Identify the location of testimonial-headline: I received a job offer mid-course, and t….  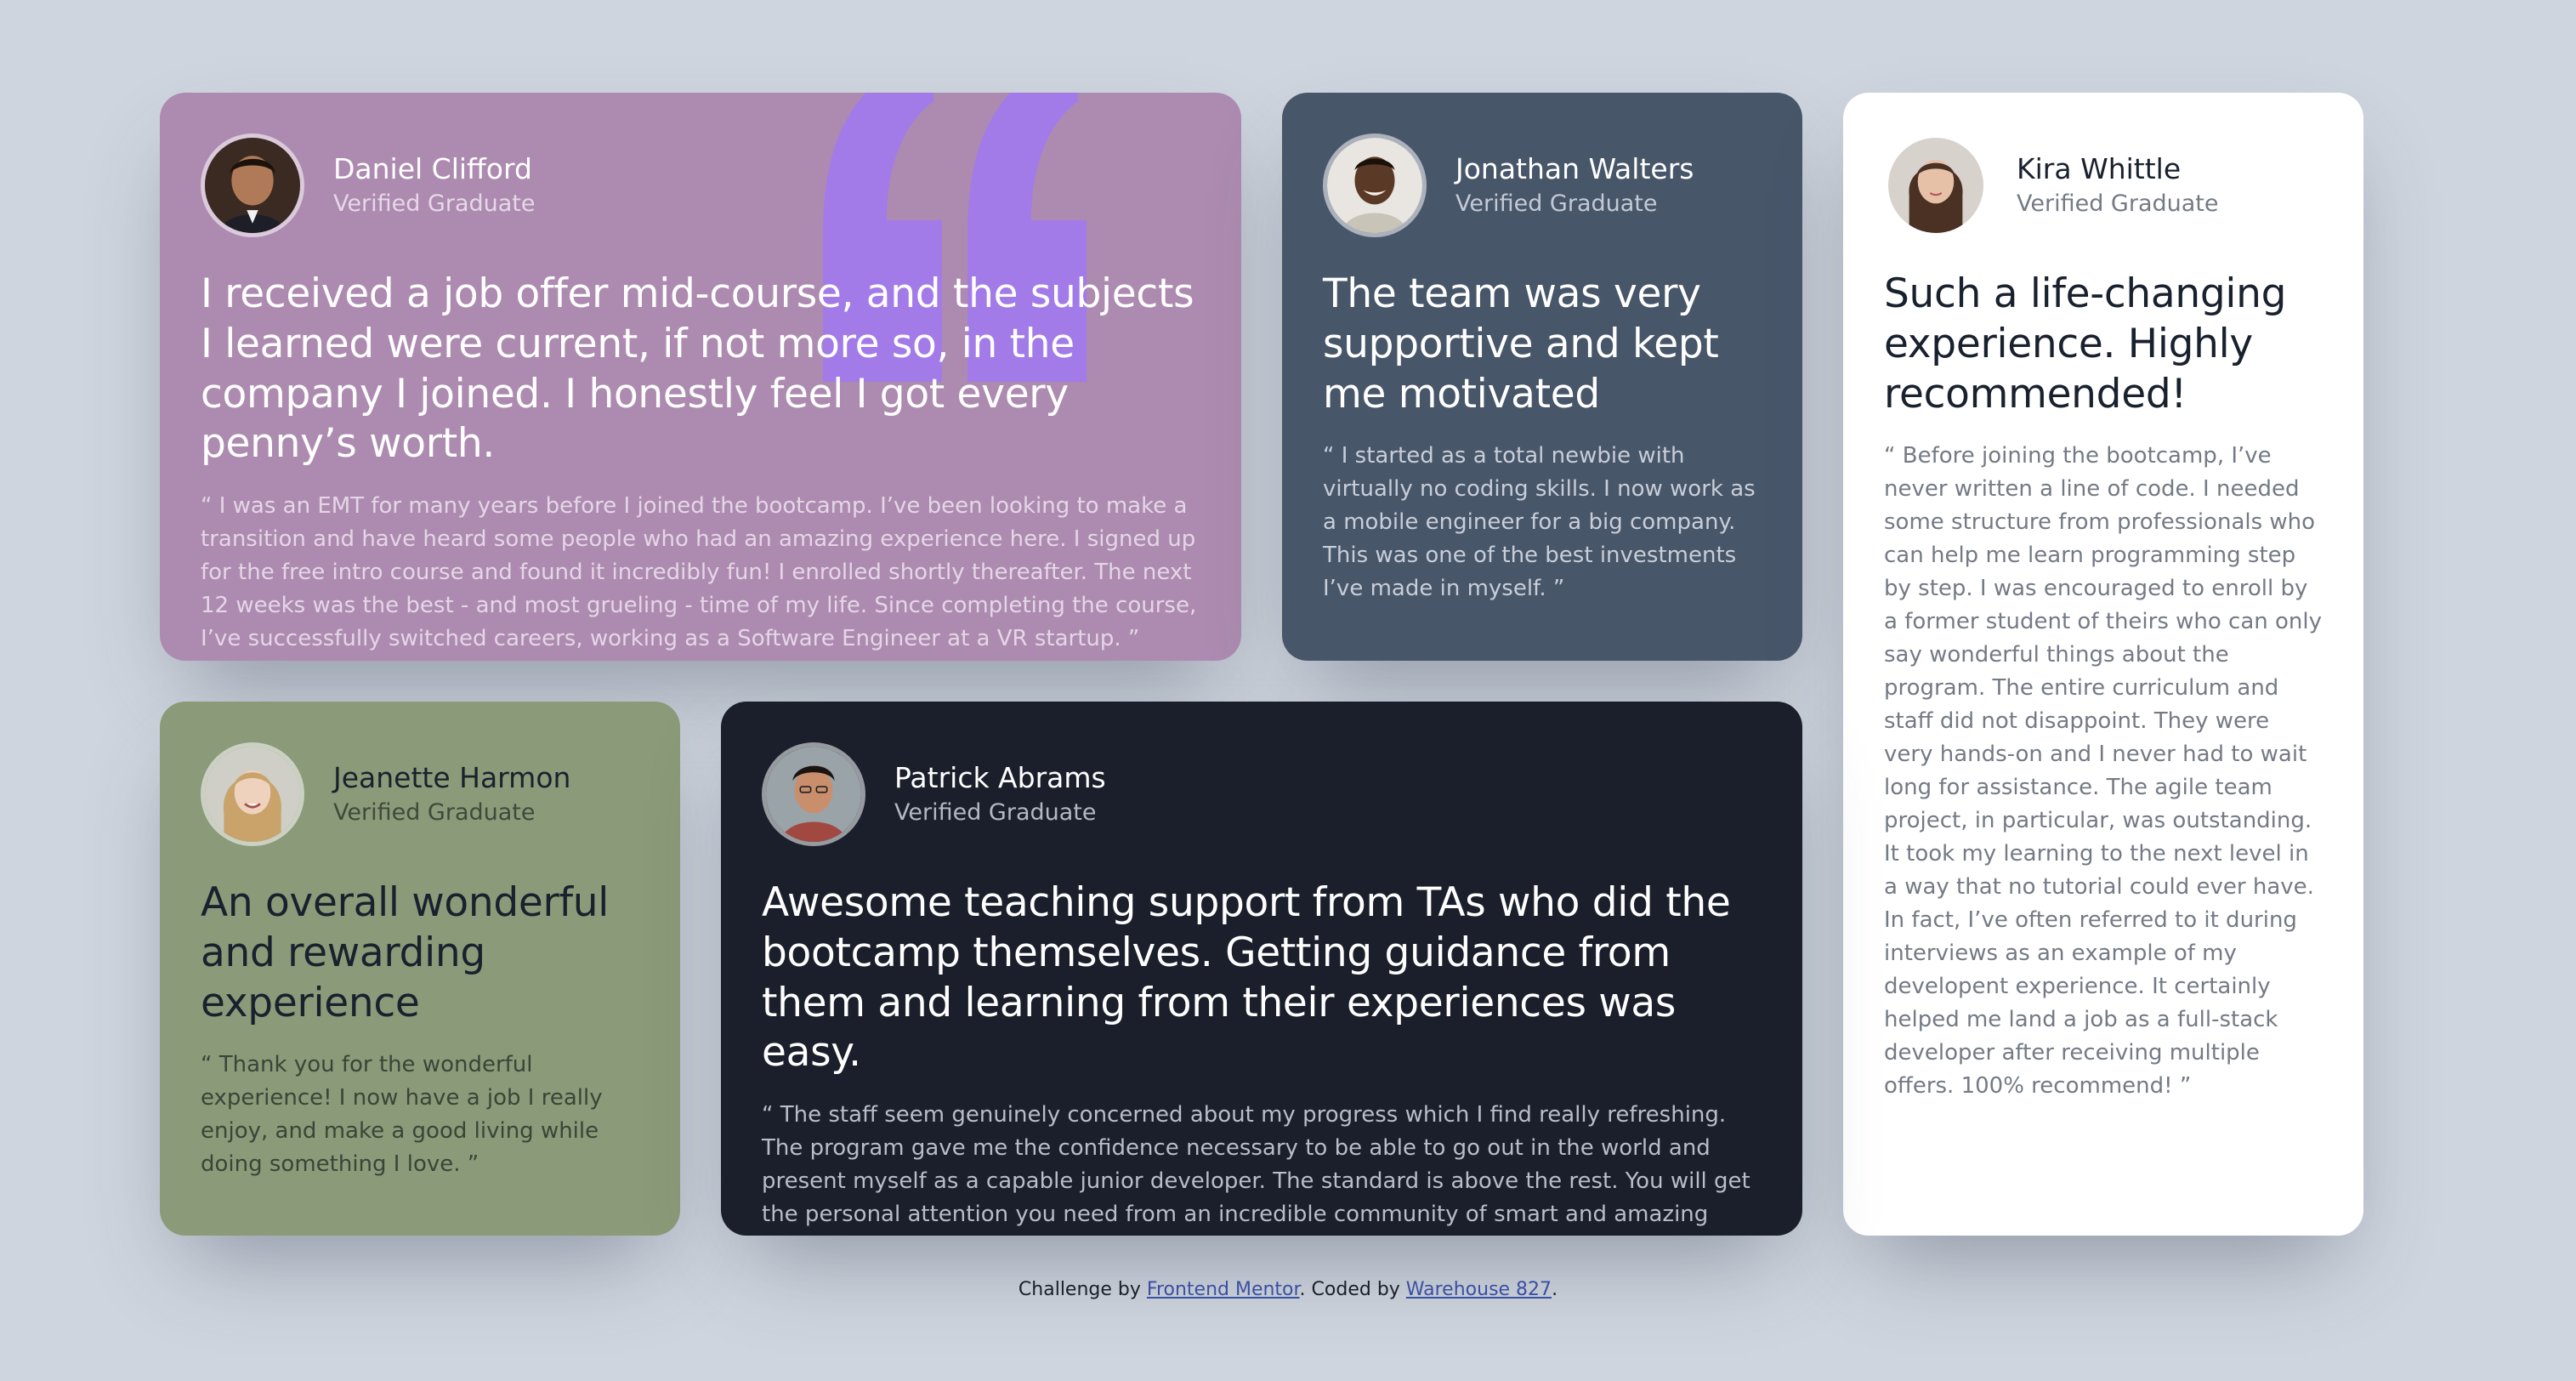
(698, 369).